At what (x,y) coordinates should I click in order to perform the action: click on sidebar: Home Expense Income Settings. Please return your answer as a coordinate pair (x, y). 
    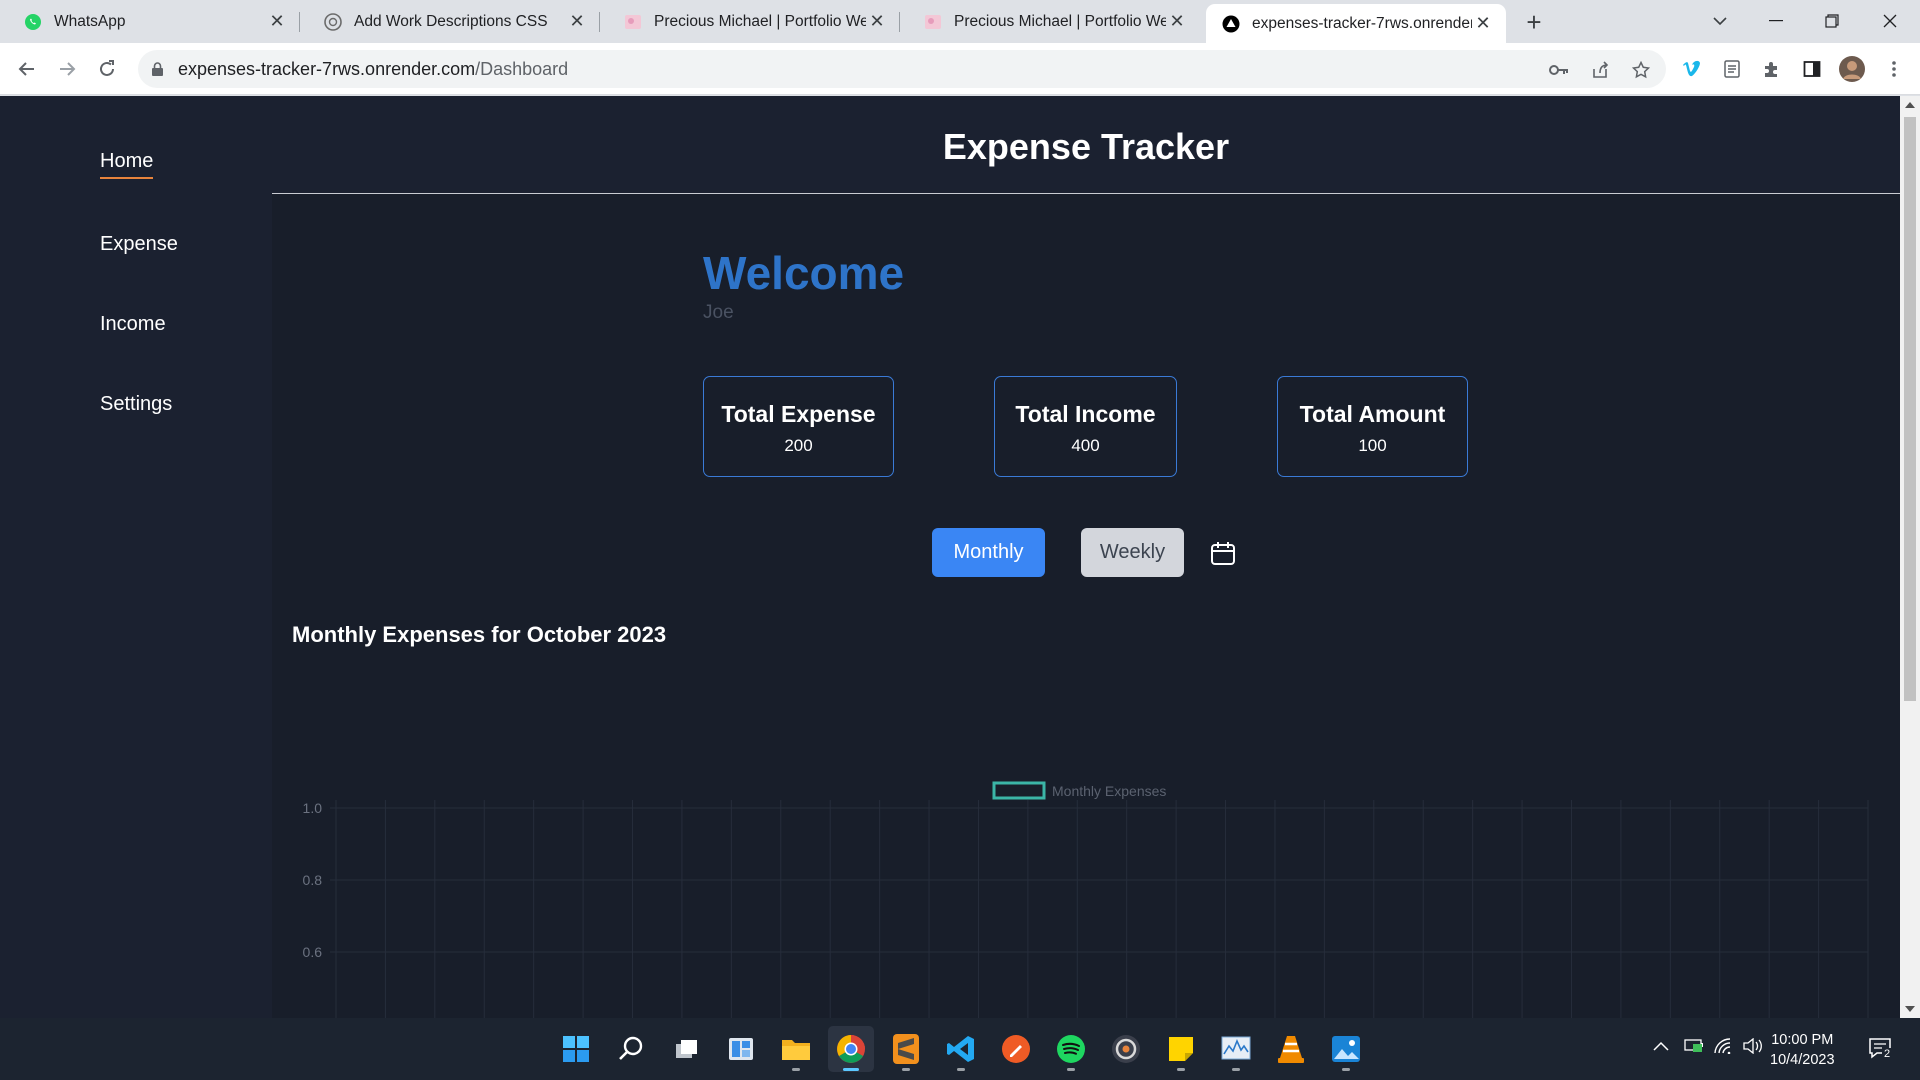
    Looking at the image, I should click on (136, 557).